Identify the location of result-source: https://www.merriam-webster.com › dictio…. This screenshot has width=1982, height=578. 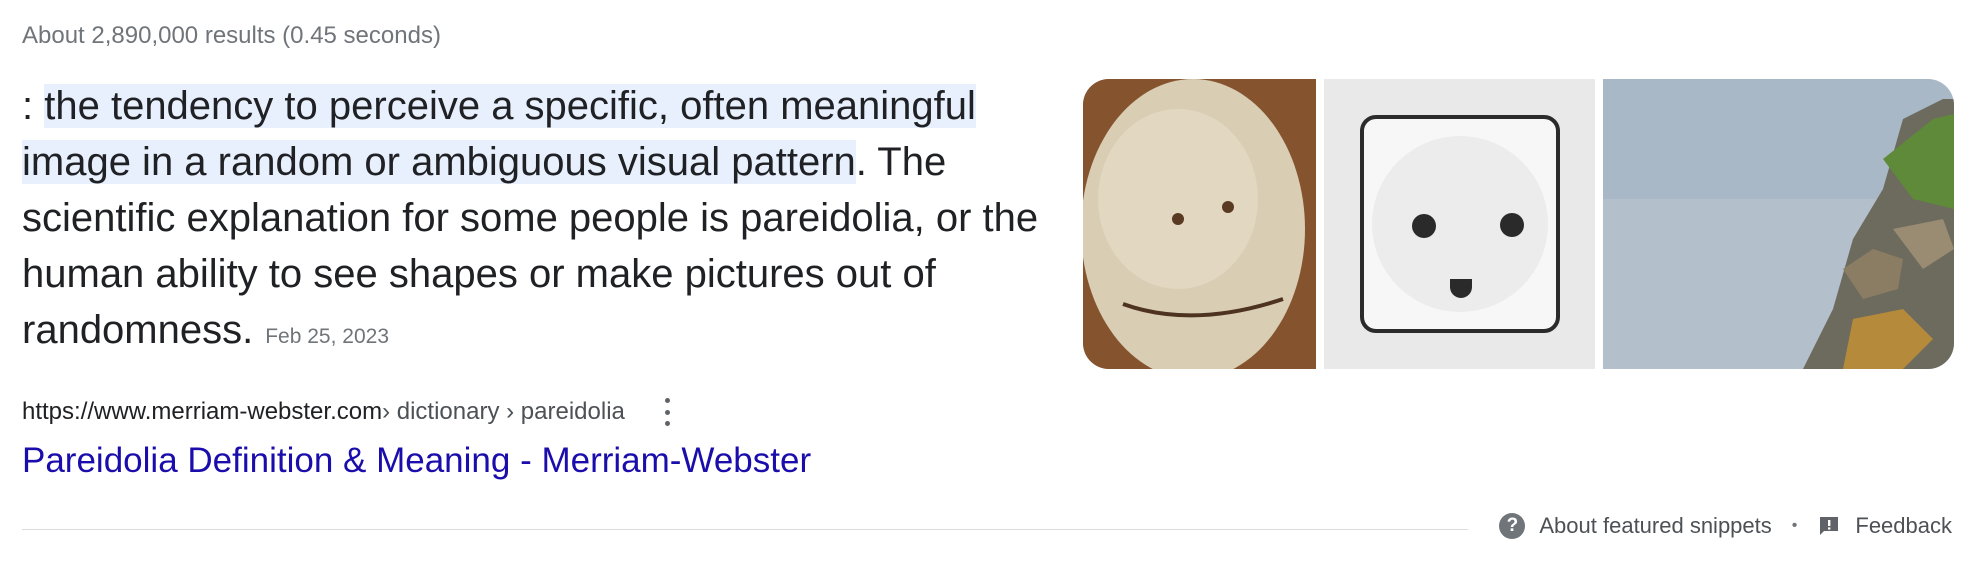
(348, 412).